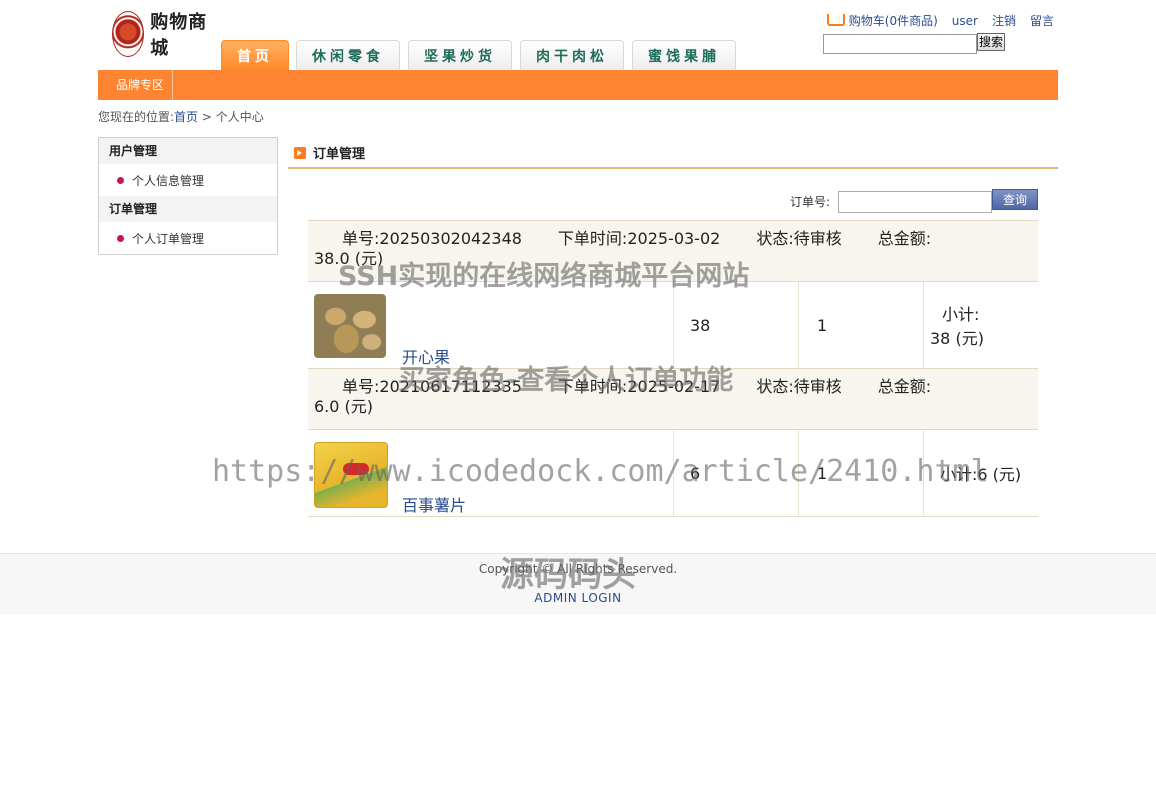 This screenshot has width=1156, height=786. What do you see at coordinates (822, 325) in the screenshot?
I see `item-quantity-value: 1` at bounding box center [822, 325].